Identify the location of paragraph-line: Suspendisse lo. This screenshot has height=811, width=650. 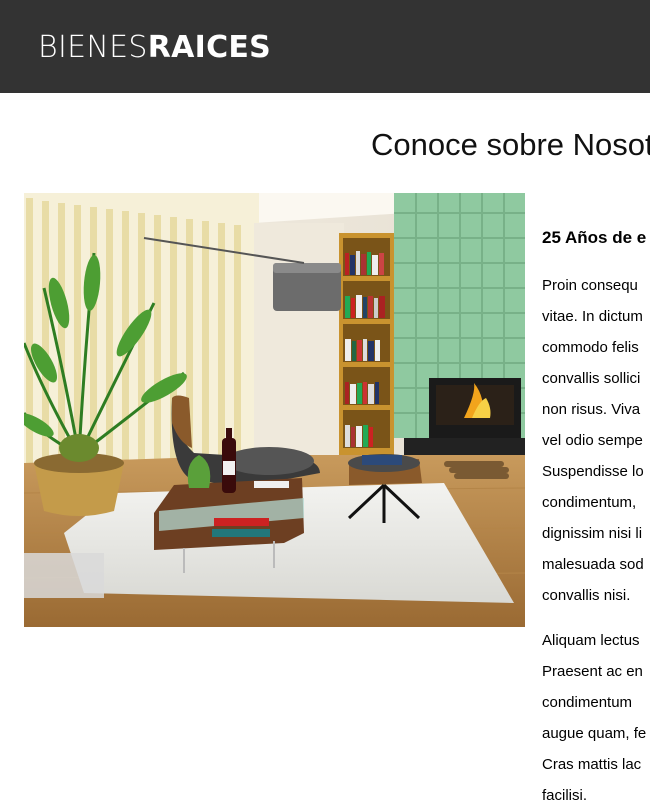
(593, 471).